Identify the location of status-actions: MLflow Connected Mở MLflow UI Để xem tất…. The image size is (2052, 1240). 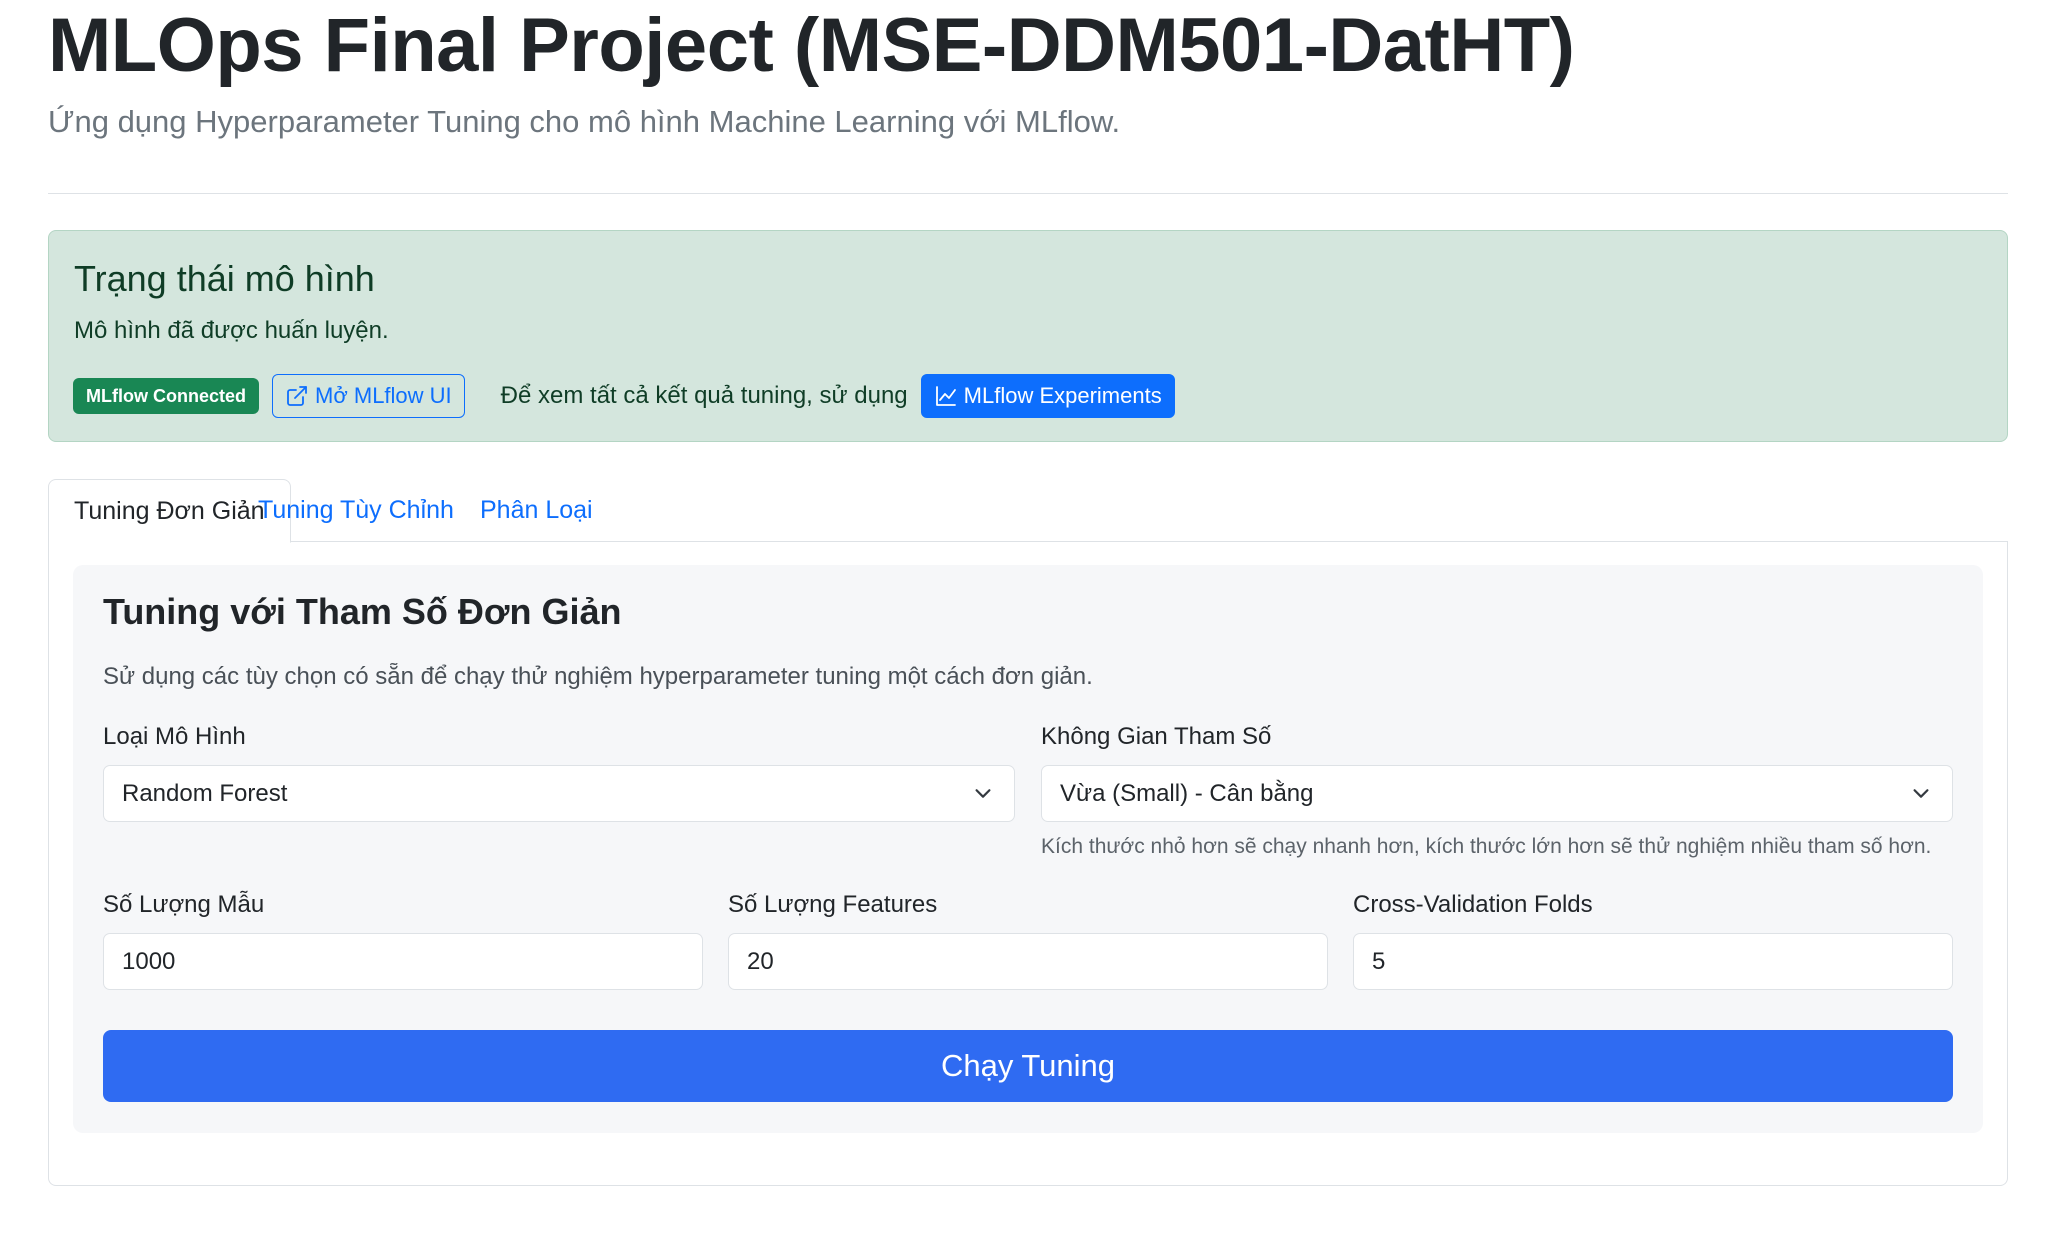
(624, 396).